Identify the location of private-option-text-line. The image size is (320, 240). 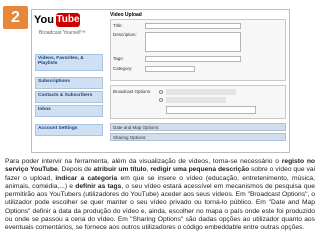
(196, 100).